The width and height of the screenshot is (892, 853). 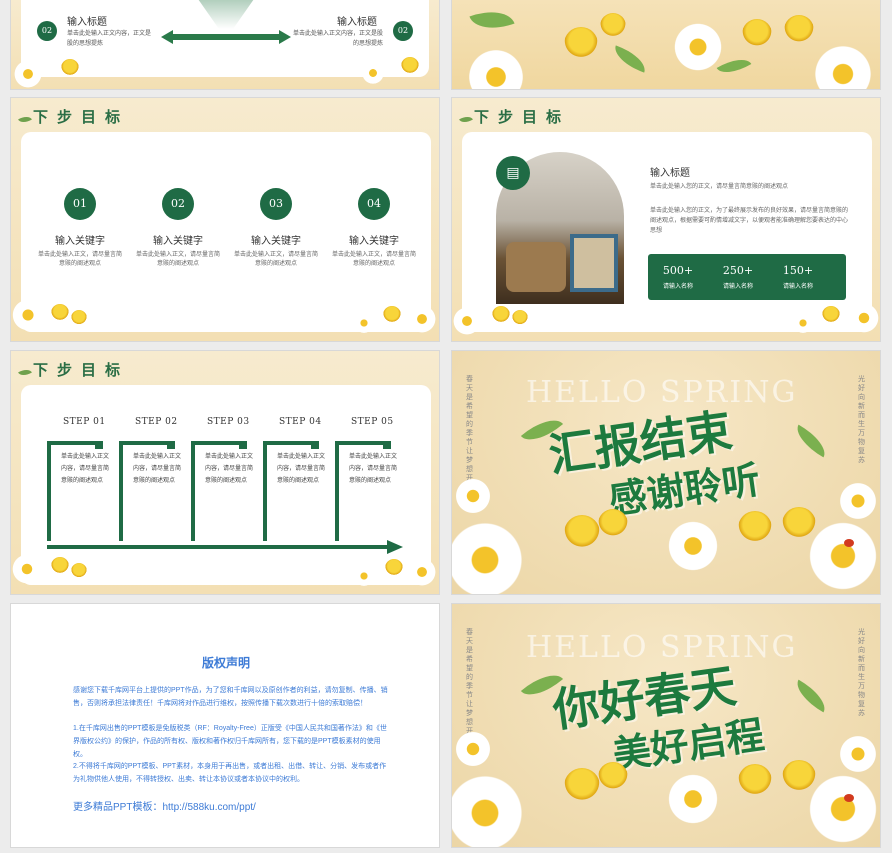 I want to click on more-templates-link: 更多精品PPT模板：http://588ku.com/ppt/, so click(x=164, y=805).